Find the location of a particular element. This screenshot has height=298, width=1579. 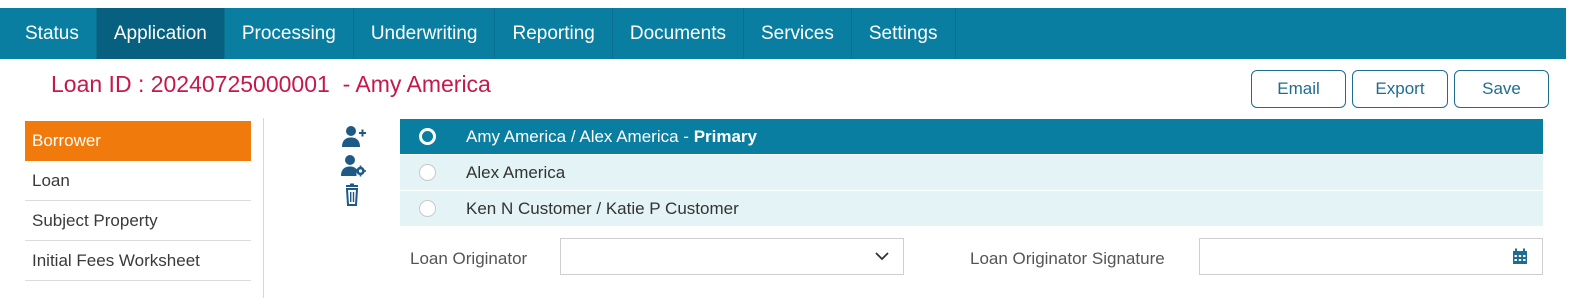

tab-documents: Documents is located at coordinates (678, 33).